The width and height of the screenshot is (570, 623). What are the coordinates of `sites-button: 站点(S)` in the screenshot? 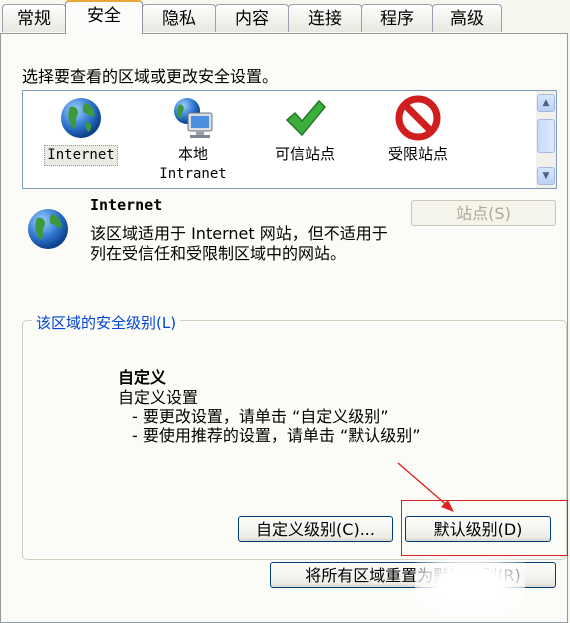 It's located at (483, 213).